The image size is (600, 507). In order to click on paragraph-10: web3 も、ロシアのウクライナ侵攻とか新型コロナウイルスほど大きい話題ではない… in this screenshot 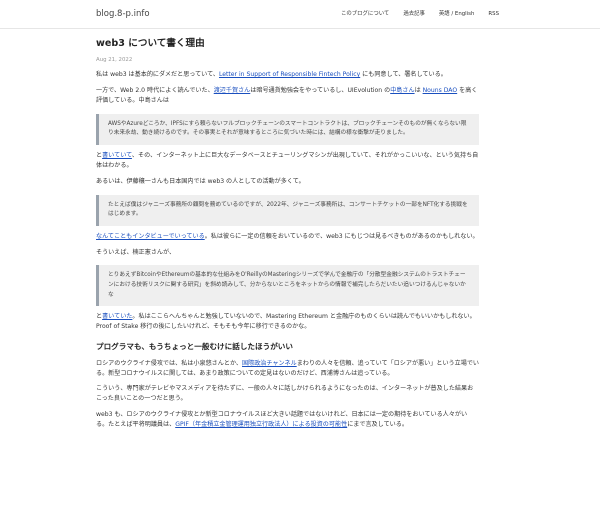, I will do `click(287, 420)`.